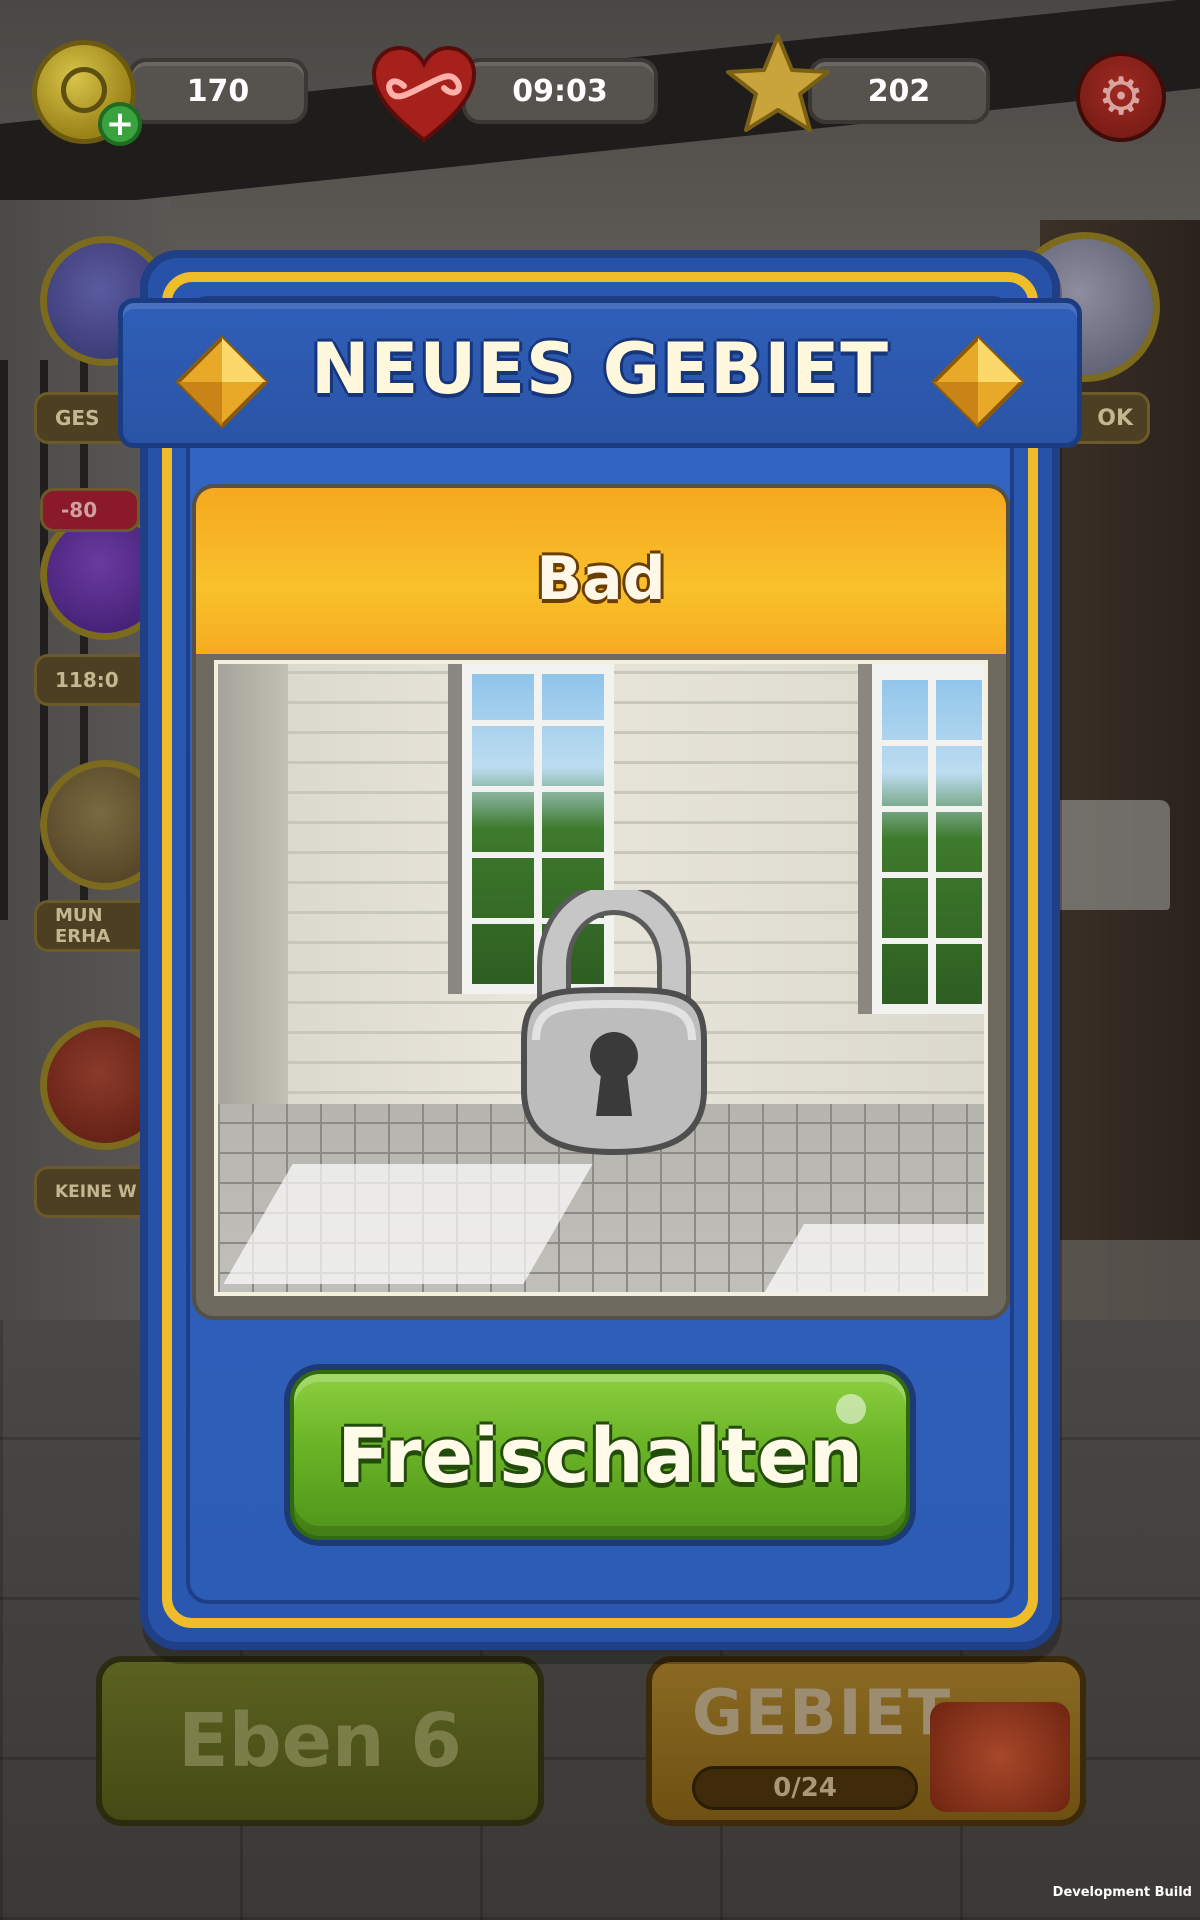 This screenshot has width=1200, height=1920. I want to click on lives-timer: 09:03, so click(560, 91).